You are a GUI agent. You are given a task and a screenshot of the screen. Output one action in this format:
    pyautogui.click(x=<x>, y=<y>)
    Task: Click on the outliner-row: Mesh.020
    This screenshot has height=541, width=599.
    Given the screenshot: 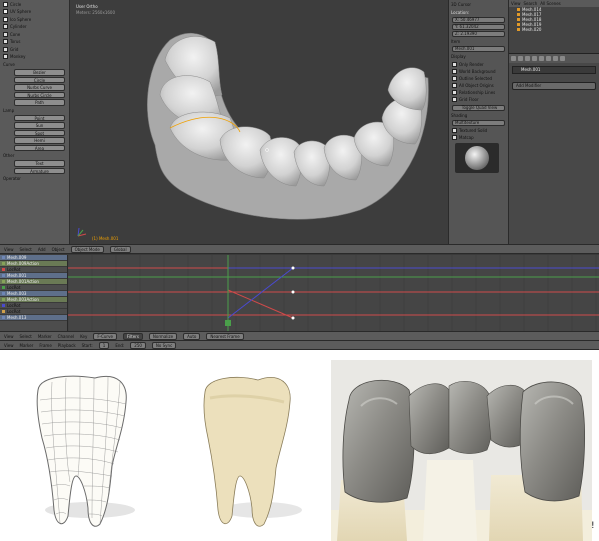 What is the action you would take?
    pyautogui.click(x=558, y=29)
    